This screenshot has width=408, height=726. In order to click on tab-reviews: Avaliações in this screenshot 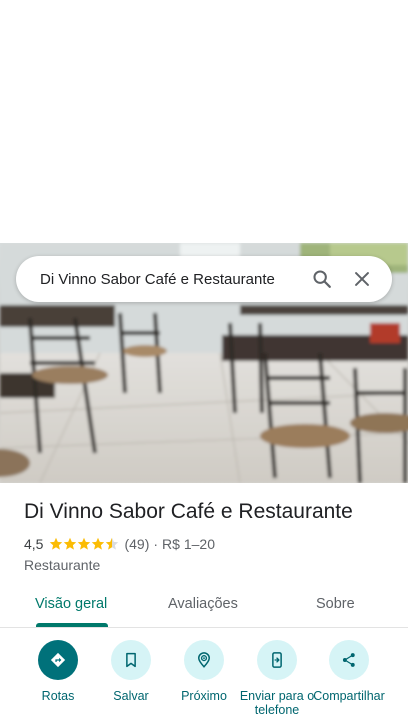, I will do `click(203, 604)`.